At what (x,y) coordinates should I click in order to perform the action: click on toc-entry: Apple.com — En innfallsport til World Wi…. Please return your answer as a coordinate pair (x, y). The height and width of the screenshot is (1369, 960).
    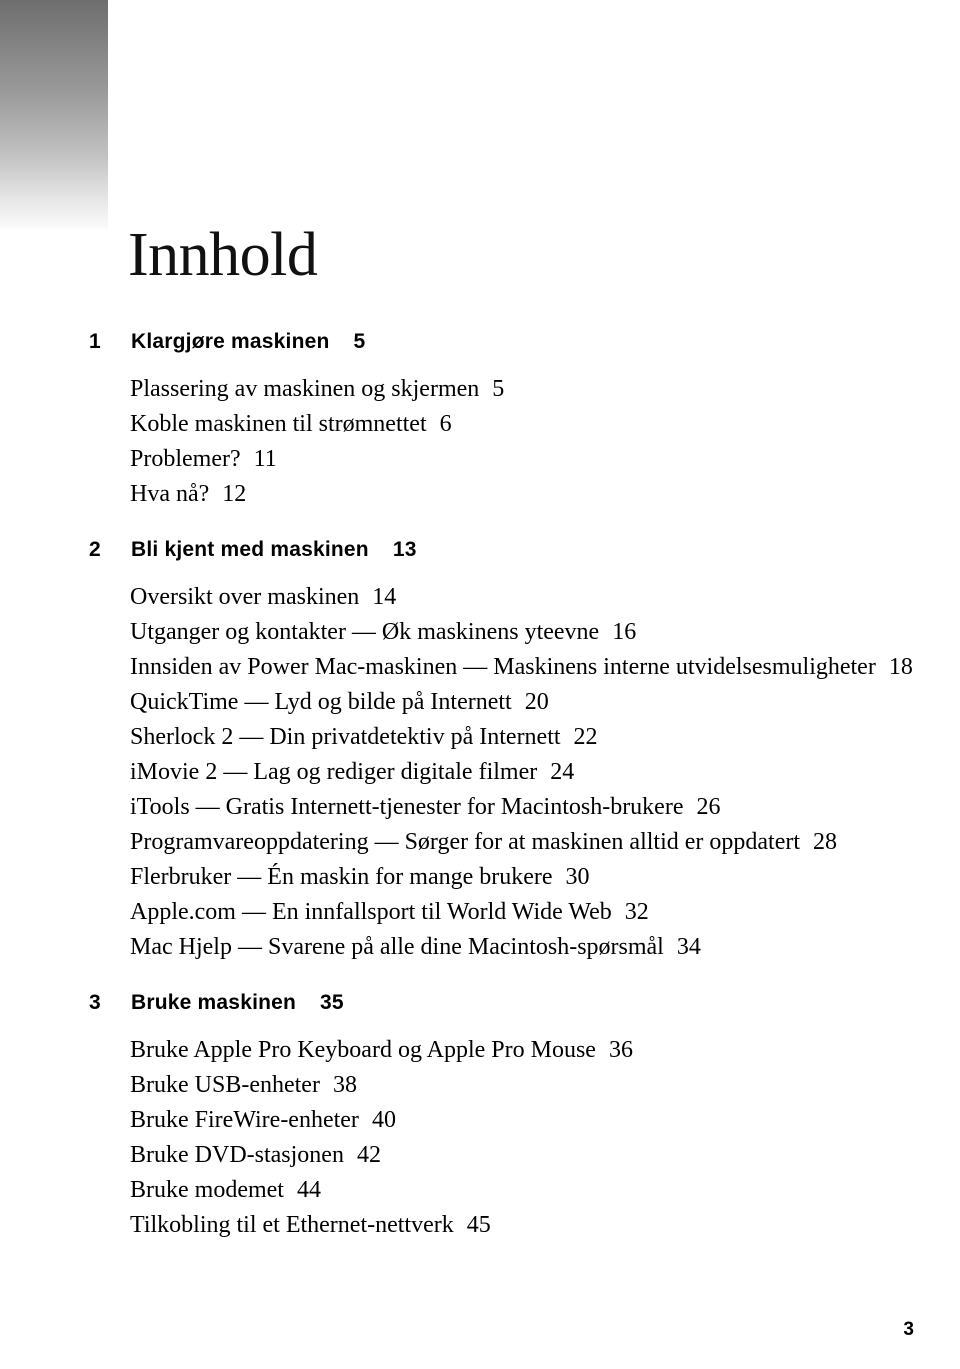
    Looking at the image, I should click on (545, 912).